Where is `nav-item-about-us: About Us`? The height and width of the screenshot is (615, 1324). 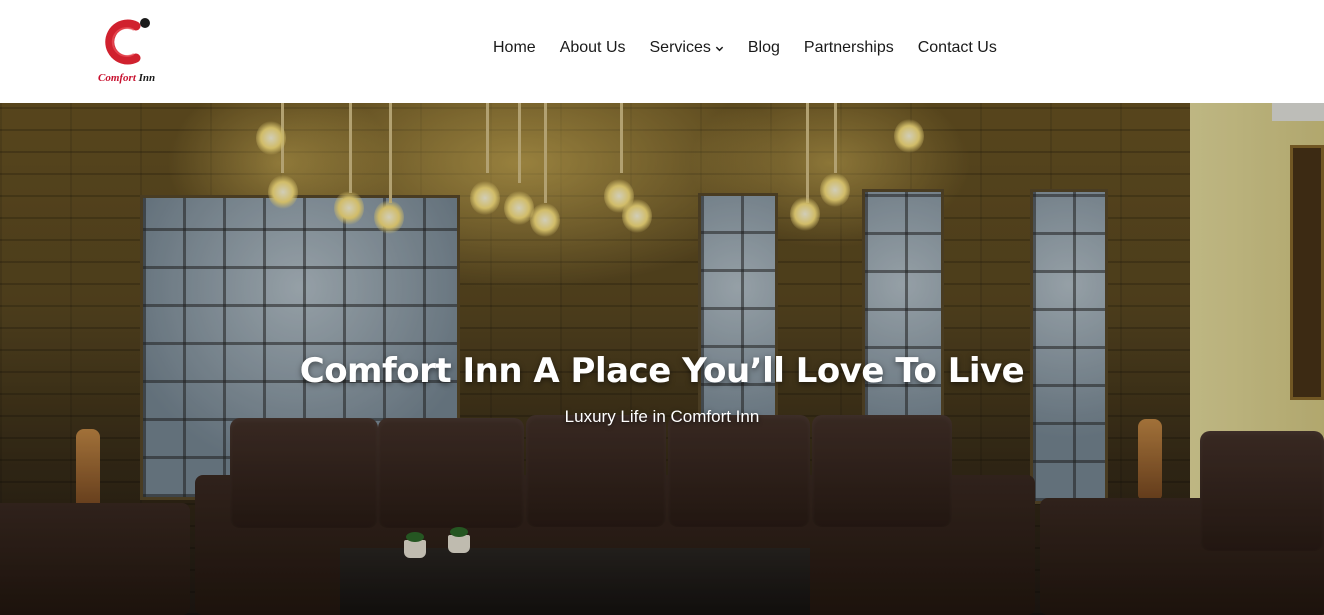
nav-item-about-us: About Us is located at coordinates (593, 48).